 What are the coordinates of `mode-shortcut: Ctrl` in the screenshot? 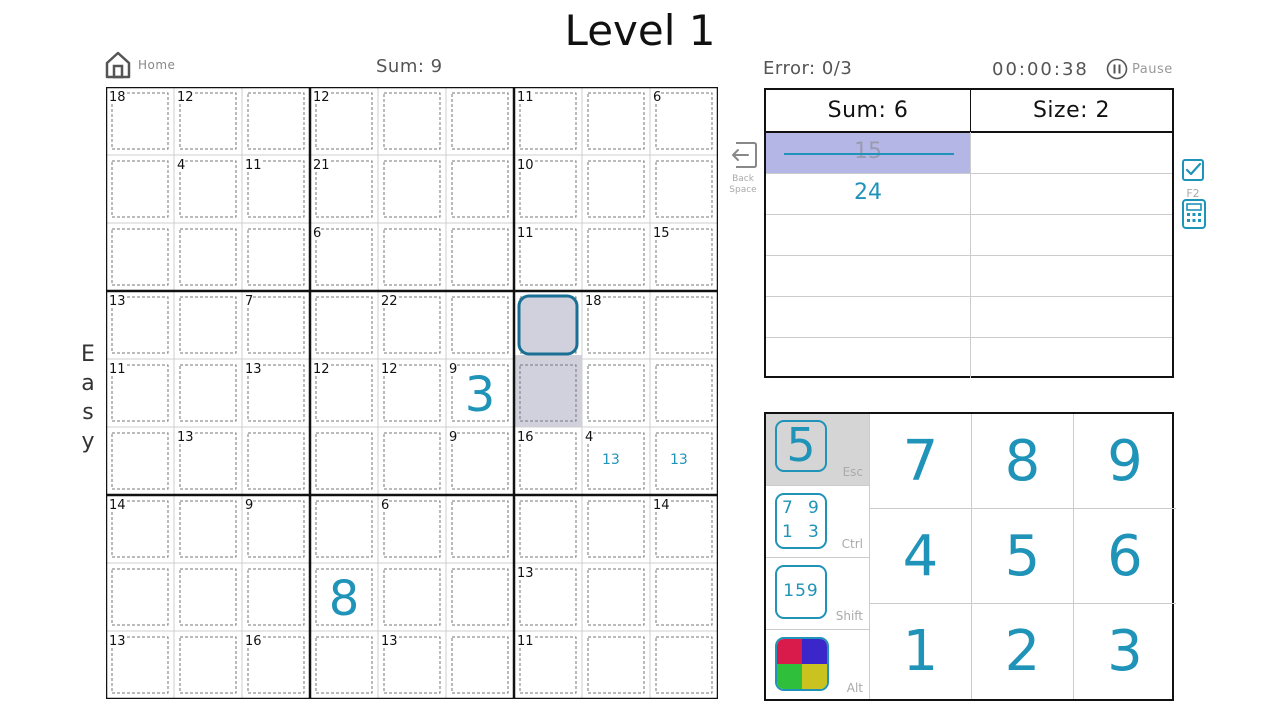 It's located at (852, 544).